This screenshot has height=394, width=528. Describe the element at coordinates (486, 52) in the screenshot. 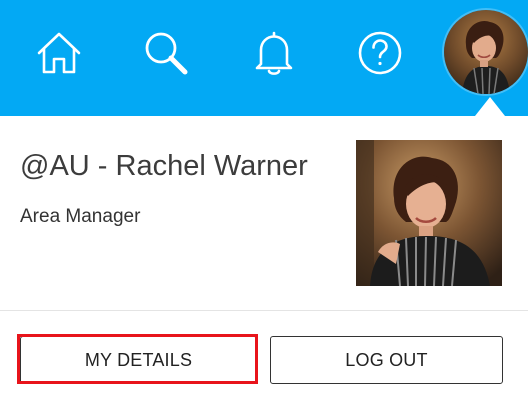

I see `user-avatar` at that location.